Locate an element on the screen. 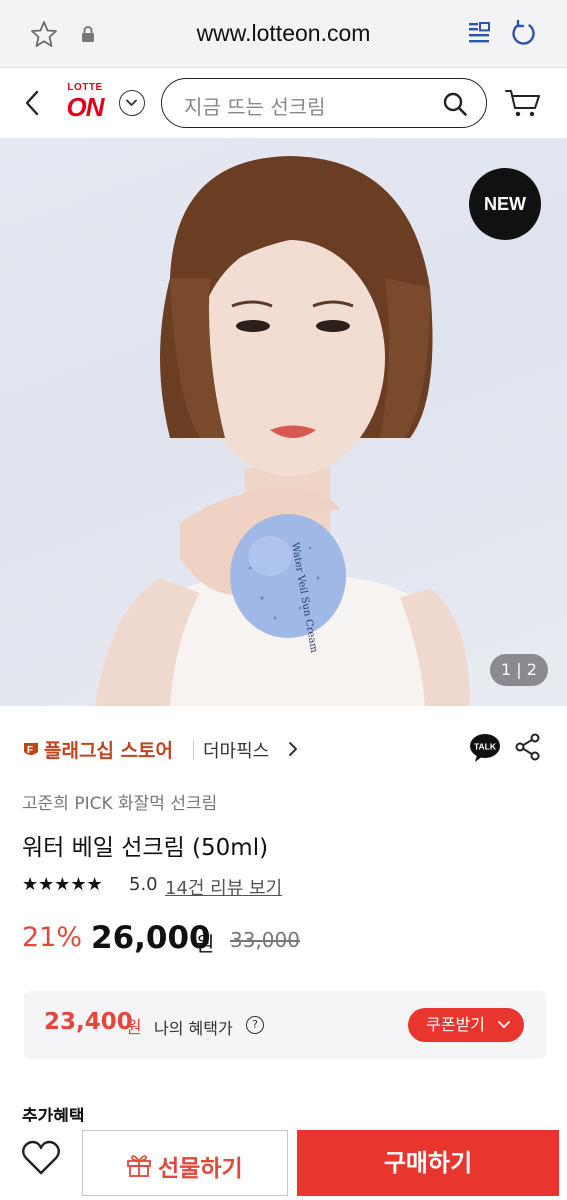  brand-name-link: 더마픽스 is located at coordinates (236, 750).